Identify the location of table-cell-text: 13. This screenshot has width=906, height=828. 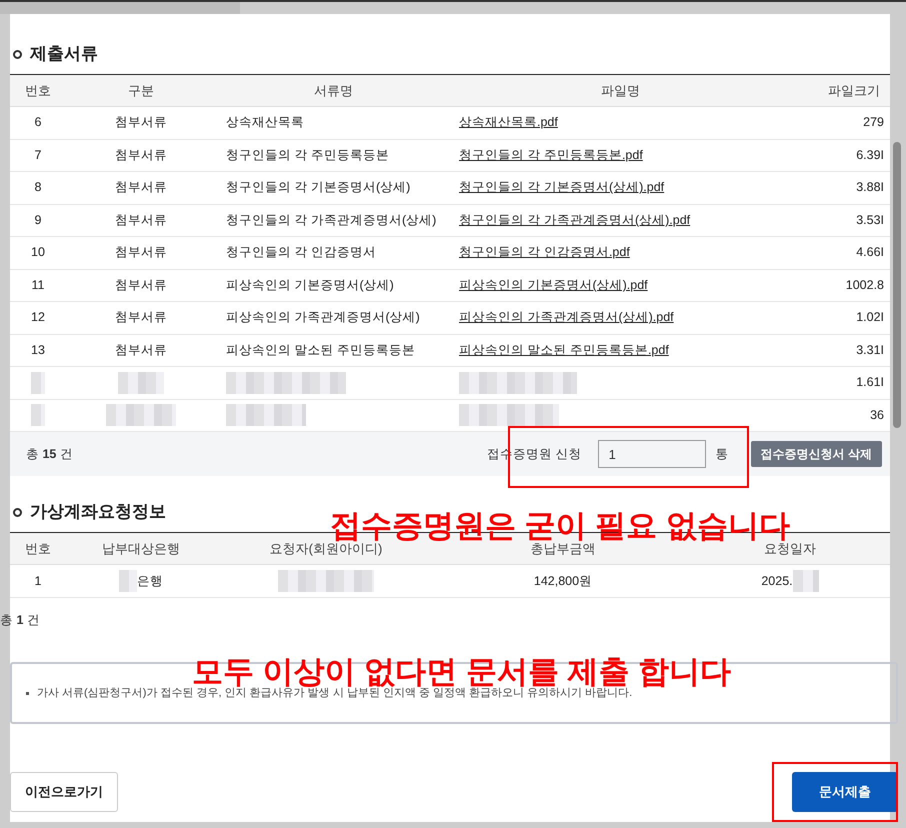
(38, 350).